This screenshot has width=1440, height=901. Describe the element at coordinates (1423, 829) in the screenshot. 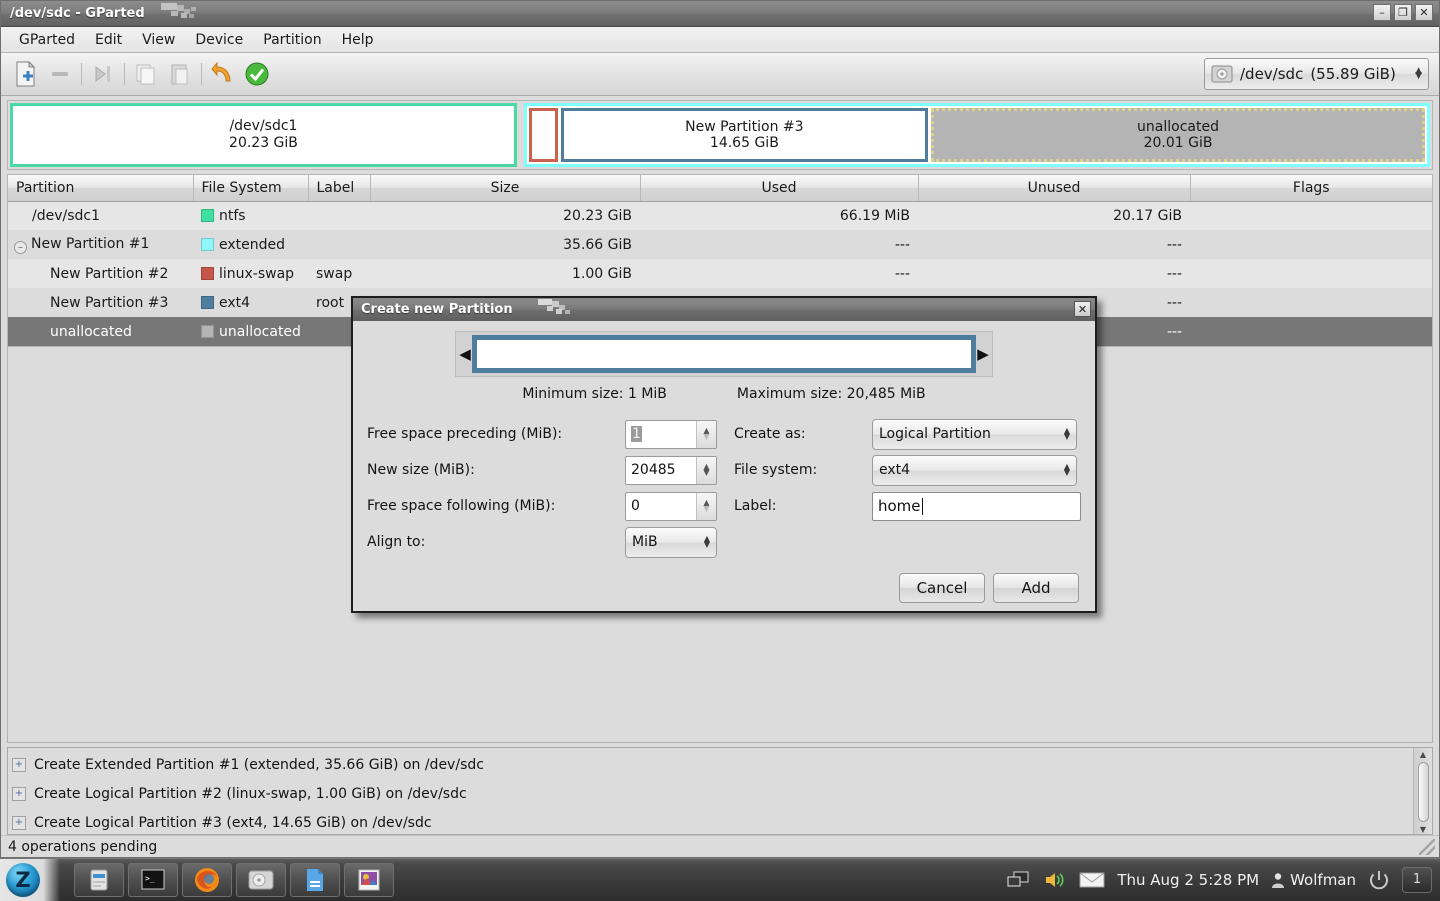

I see `scroll-down-icon: ▼` at that location.